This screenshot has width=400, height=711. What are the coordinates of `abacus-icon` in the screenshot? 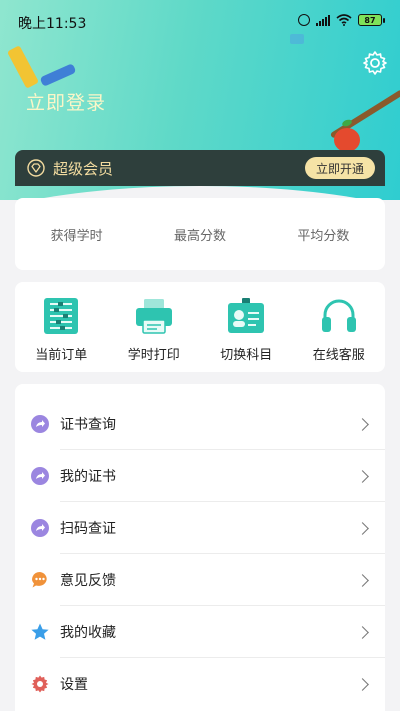 It's located at (61, 316).